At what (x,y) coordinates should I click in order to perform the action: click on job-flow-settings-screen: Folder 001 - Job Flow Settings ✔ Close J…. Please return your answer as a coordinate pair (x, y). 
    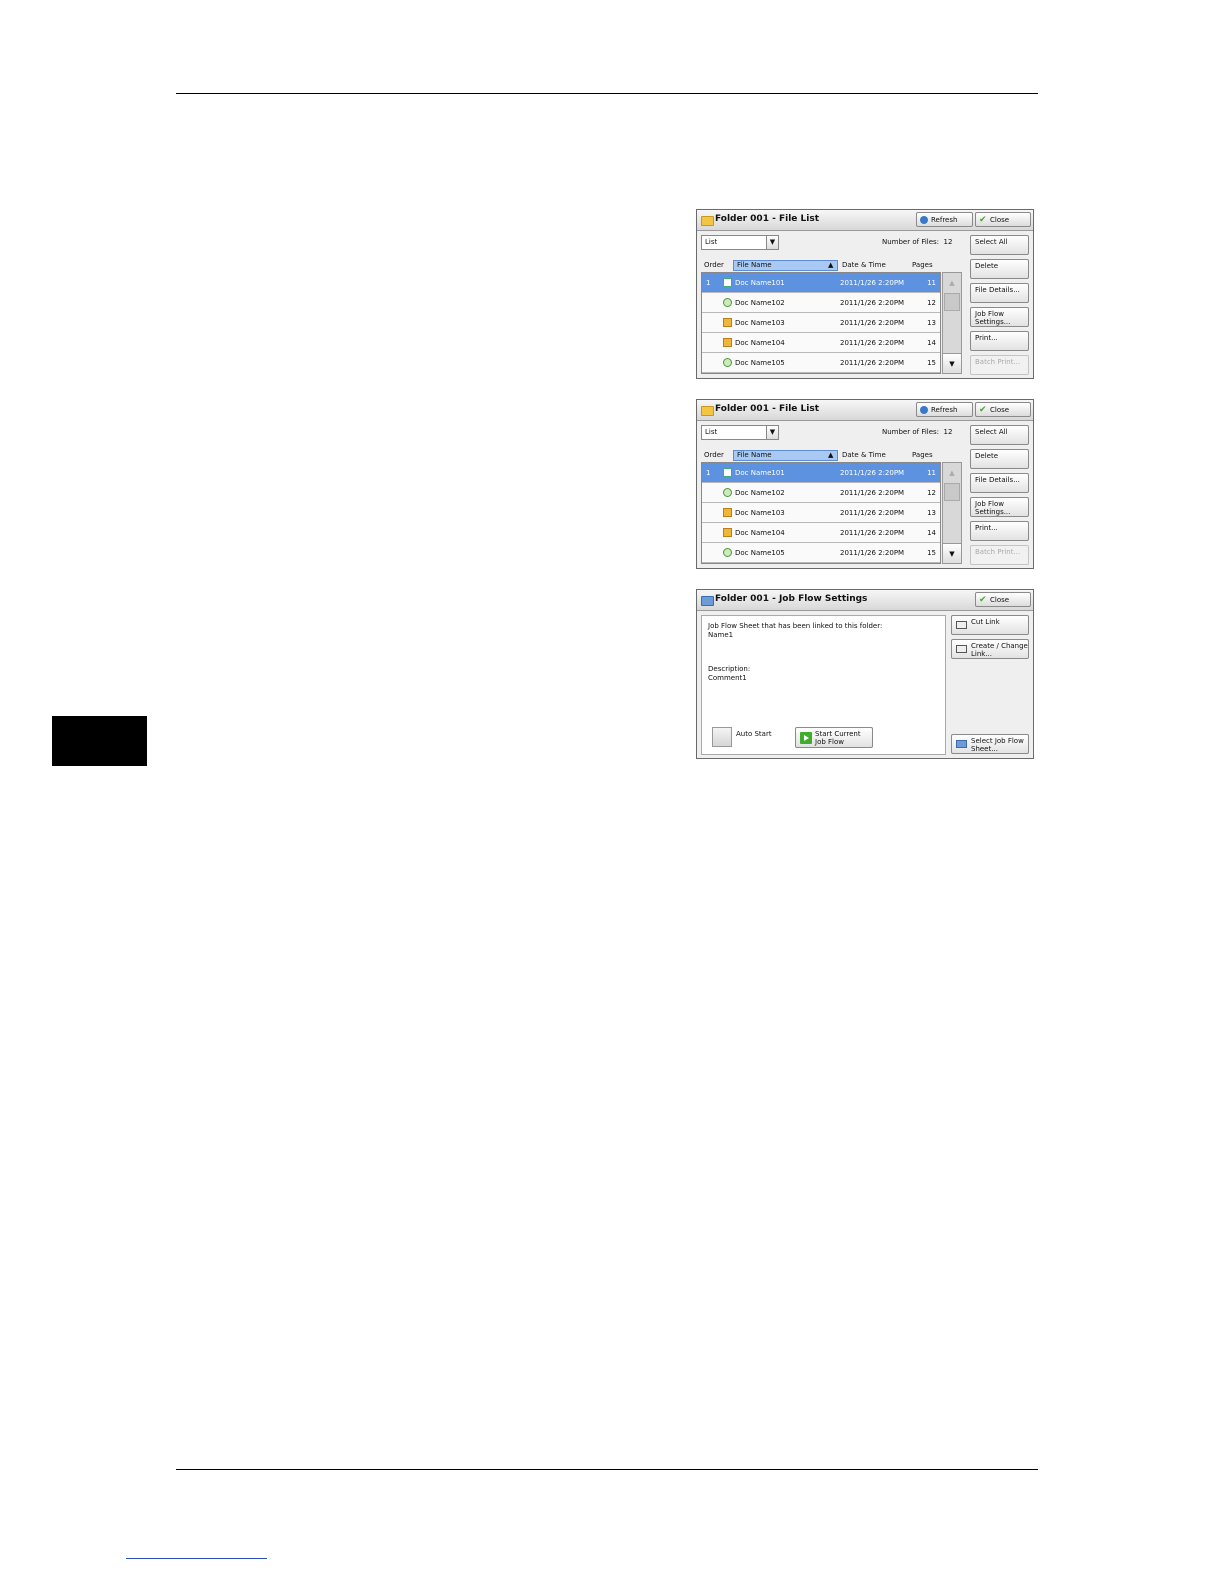
    Looking at the image, I should click on (865, 674).